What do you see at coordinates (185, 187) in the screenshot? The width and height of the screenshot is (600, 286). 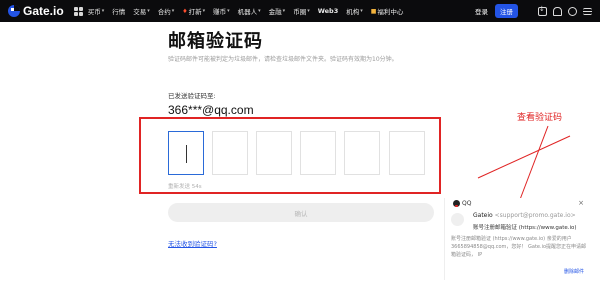 I see `resend-countdown: 重新发送 54s` at bounding box center [185, 187].